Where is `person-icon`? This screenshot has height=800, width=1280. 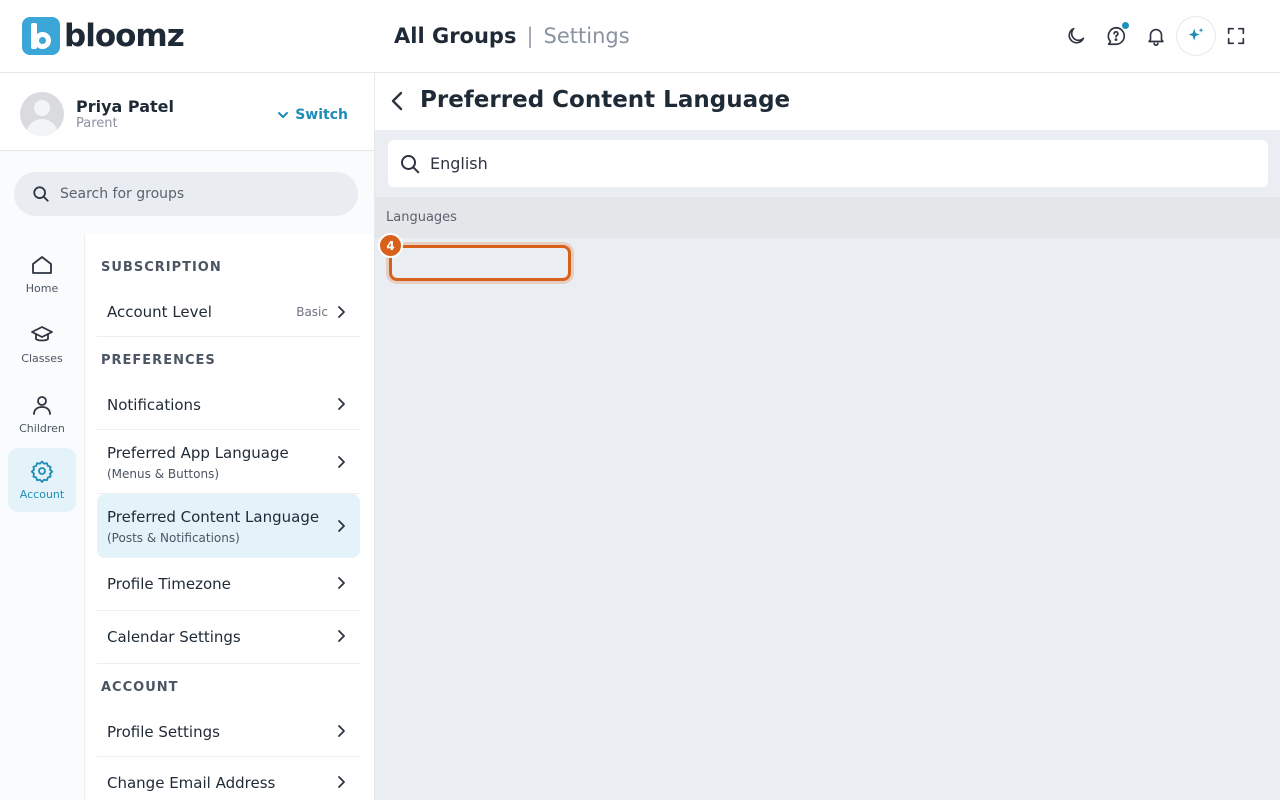 person-icon is located at coordinates (42, 405).